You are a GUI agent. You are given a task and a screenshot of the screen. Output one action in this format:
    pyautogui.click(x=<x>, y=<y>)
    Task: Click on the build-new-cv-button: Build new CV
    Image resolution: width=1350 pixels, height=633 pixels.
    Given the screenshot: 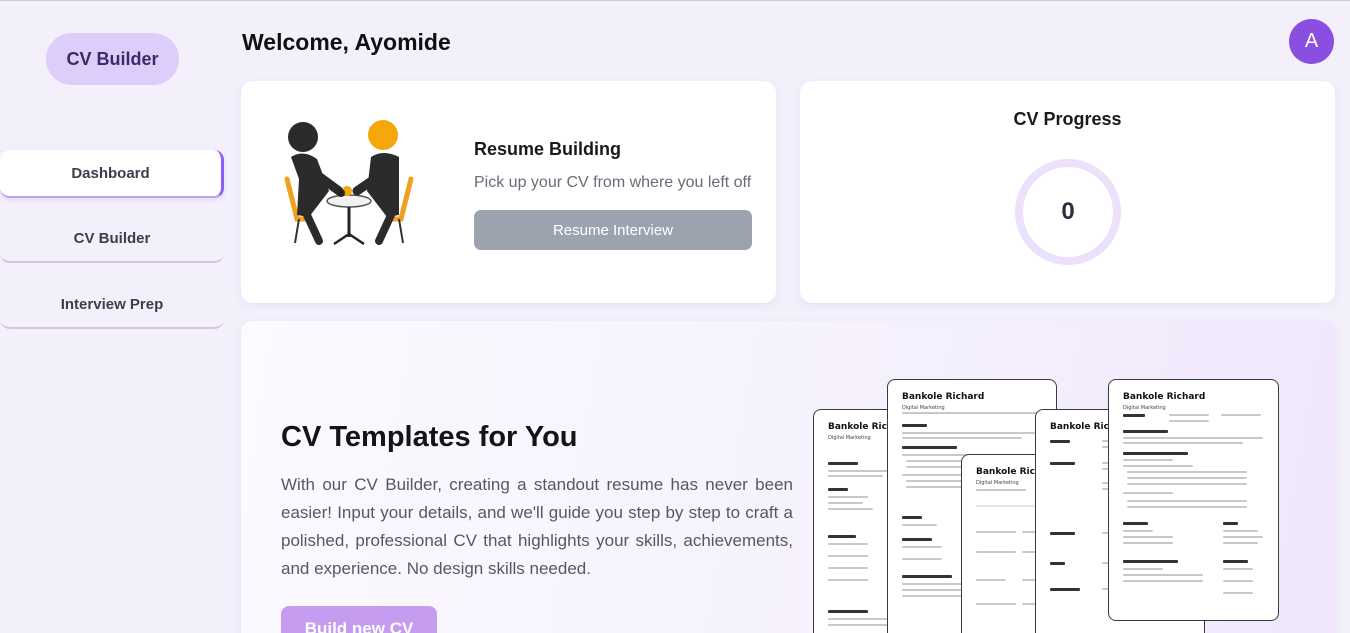 What is the action you would take?
    pyautogui.click(x=359, y=619)
    